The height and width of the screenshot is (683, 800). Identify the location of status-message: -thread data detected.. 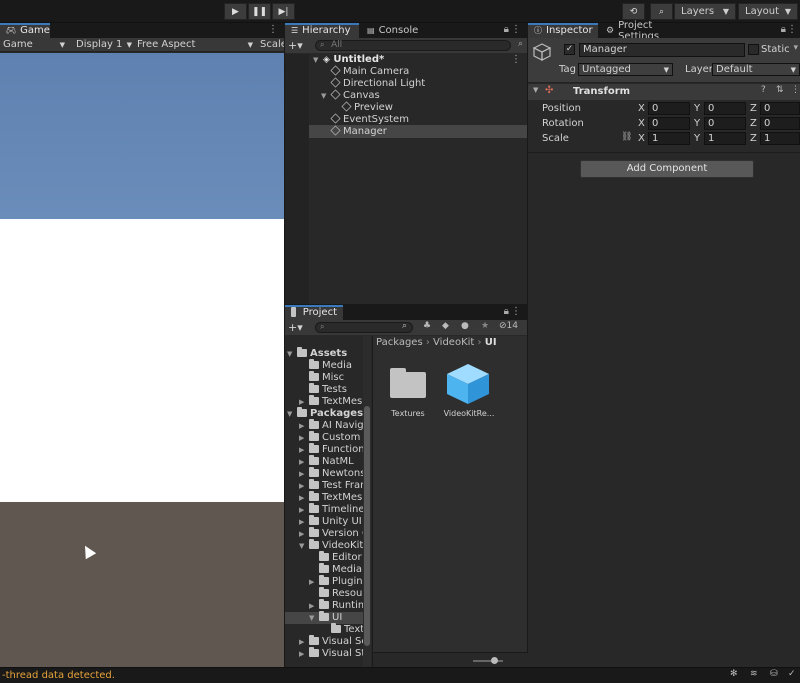
(58, 676).